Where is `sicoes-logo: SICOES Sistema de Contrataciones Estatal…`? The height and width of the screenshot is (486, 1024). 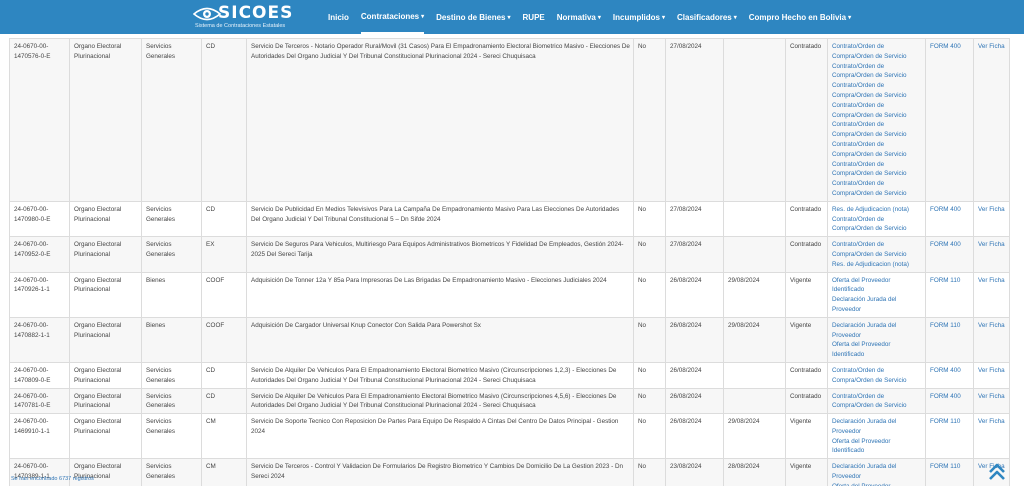 sicoes-logo: SICOES Sistema de Contrataciones Estatal… is located at coordinates (243, 16).